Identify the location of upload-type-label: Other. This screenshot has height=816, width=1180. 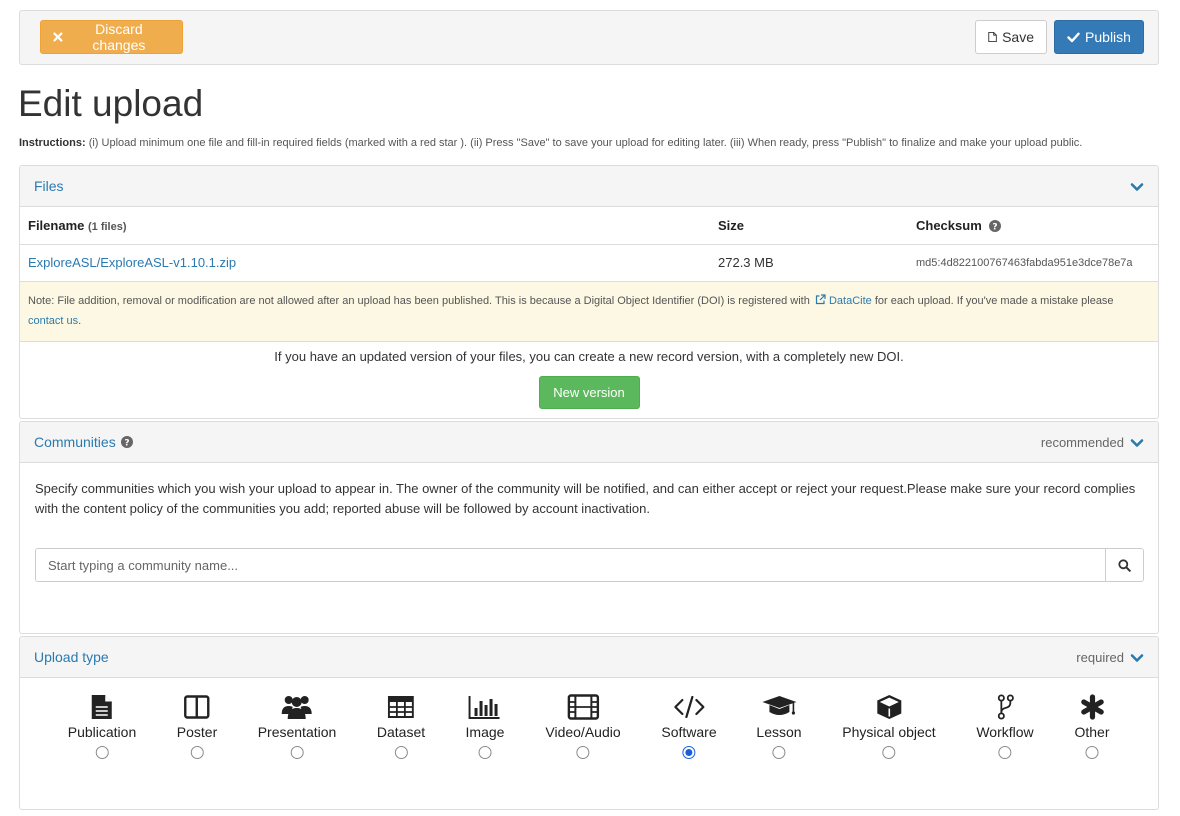
(1092, 732).